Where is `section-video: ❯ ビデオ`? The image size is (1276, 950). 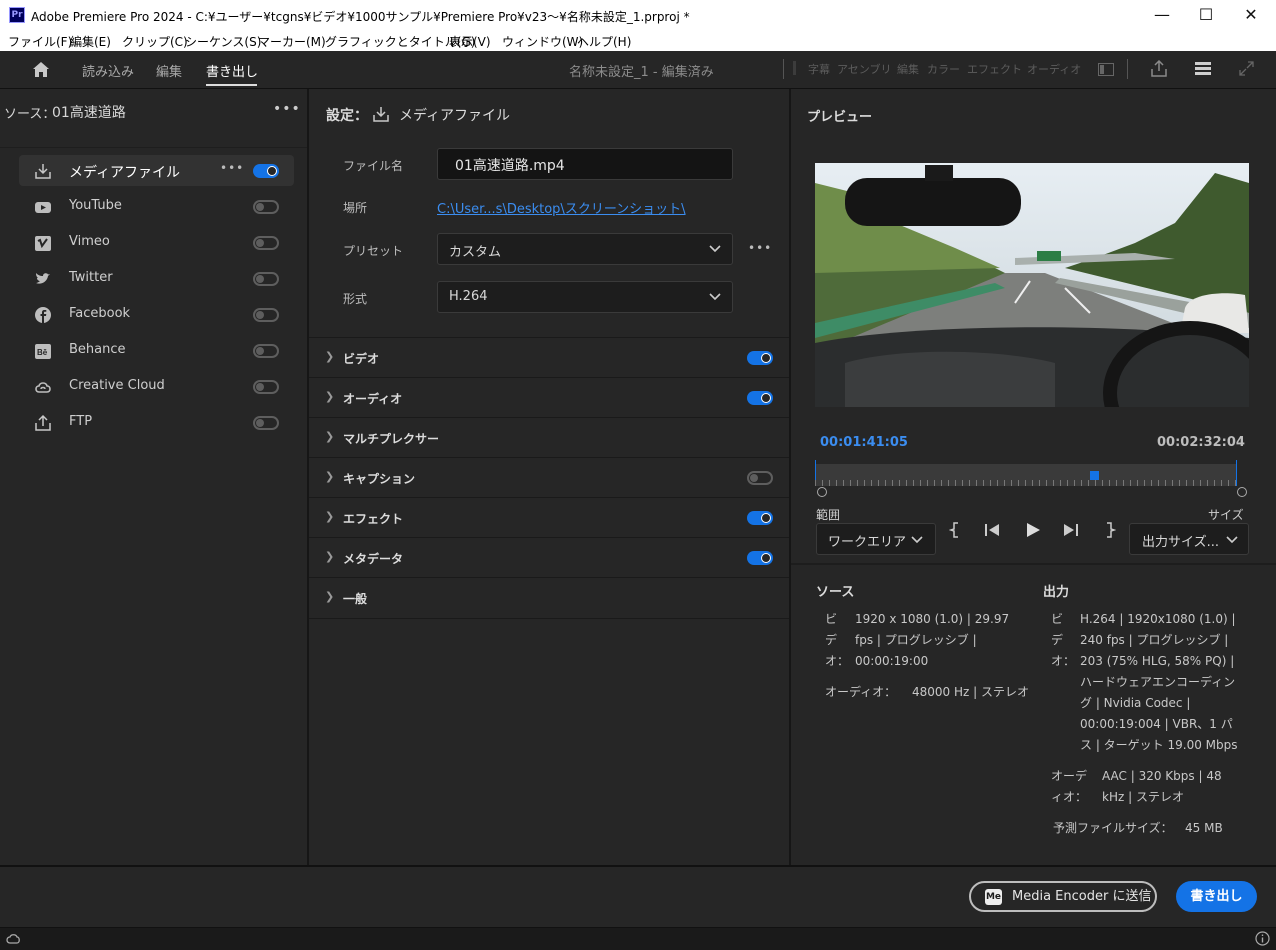
section-video: ❯ ビデオ is located at coordinates (549, 357).